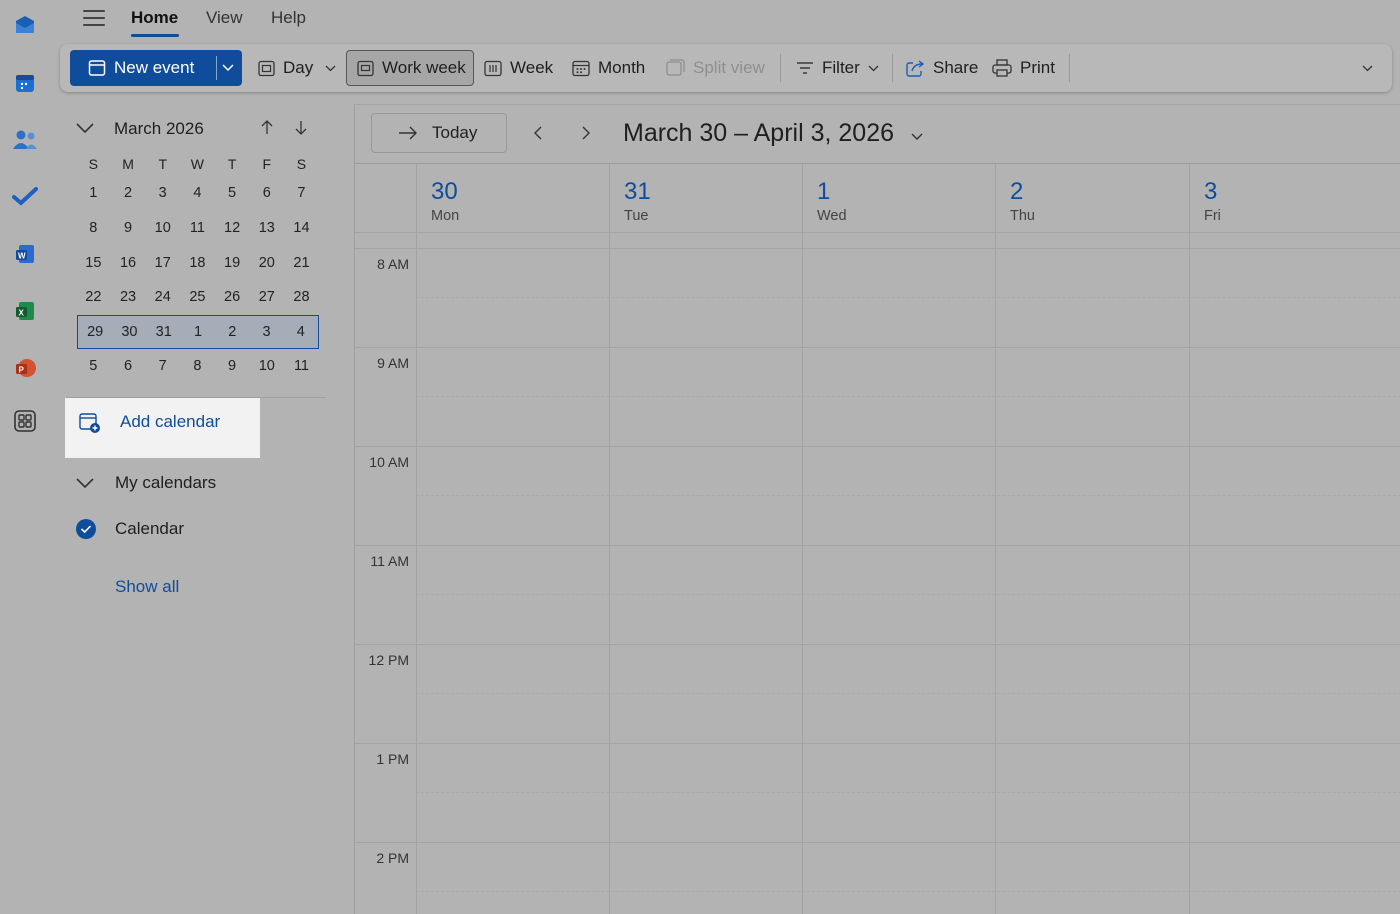 Image resolution: width=1400 pixels, height=914 pixels. I want to click on today-button: Today, so click(439, 133).